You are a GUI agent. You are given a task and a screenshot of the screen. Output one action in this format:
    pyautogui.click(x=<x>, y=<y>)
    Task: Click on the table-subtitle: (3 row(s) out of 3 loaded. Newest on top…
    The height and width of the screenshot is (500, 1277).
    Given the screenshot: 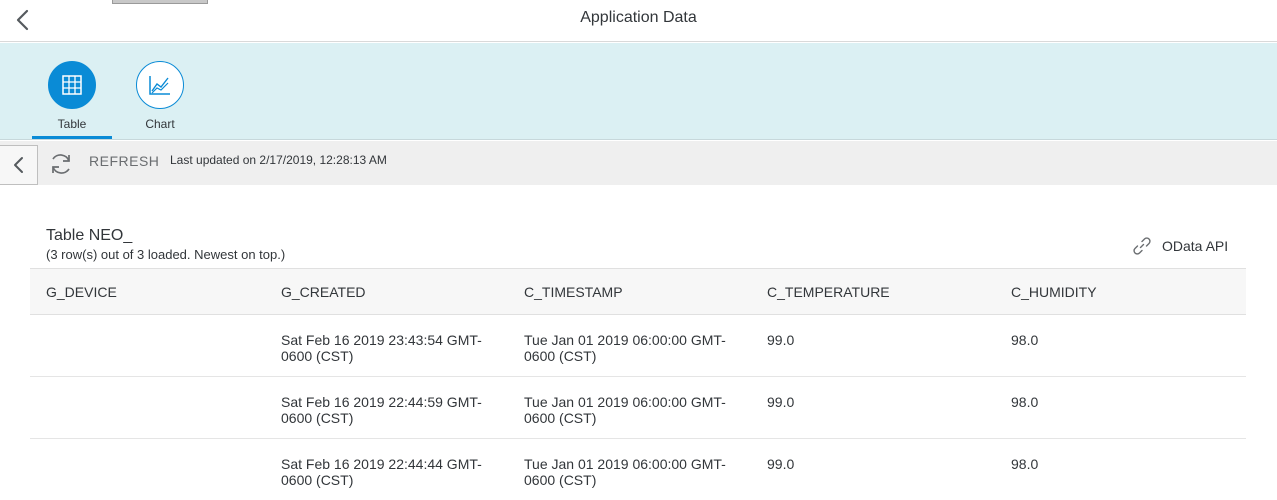 What is the action you would take?
    pyautogui.click(x=166, y=254)
    